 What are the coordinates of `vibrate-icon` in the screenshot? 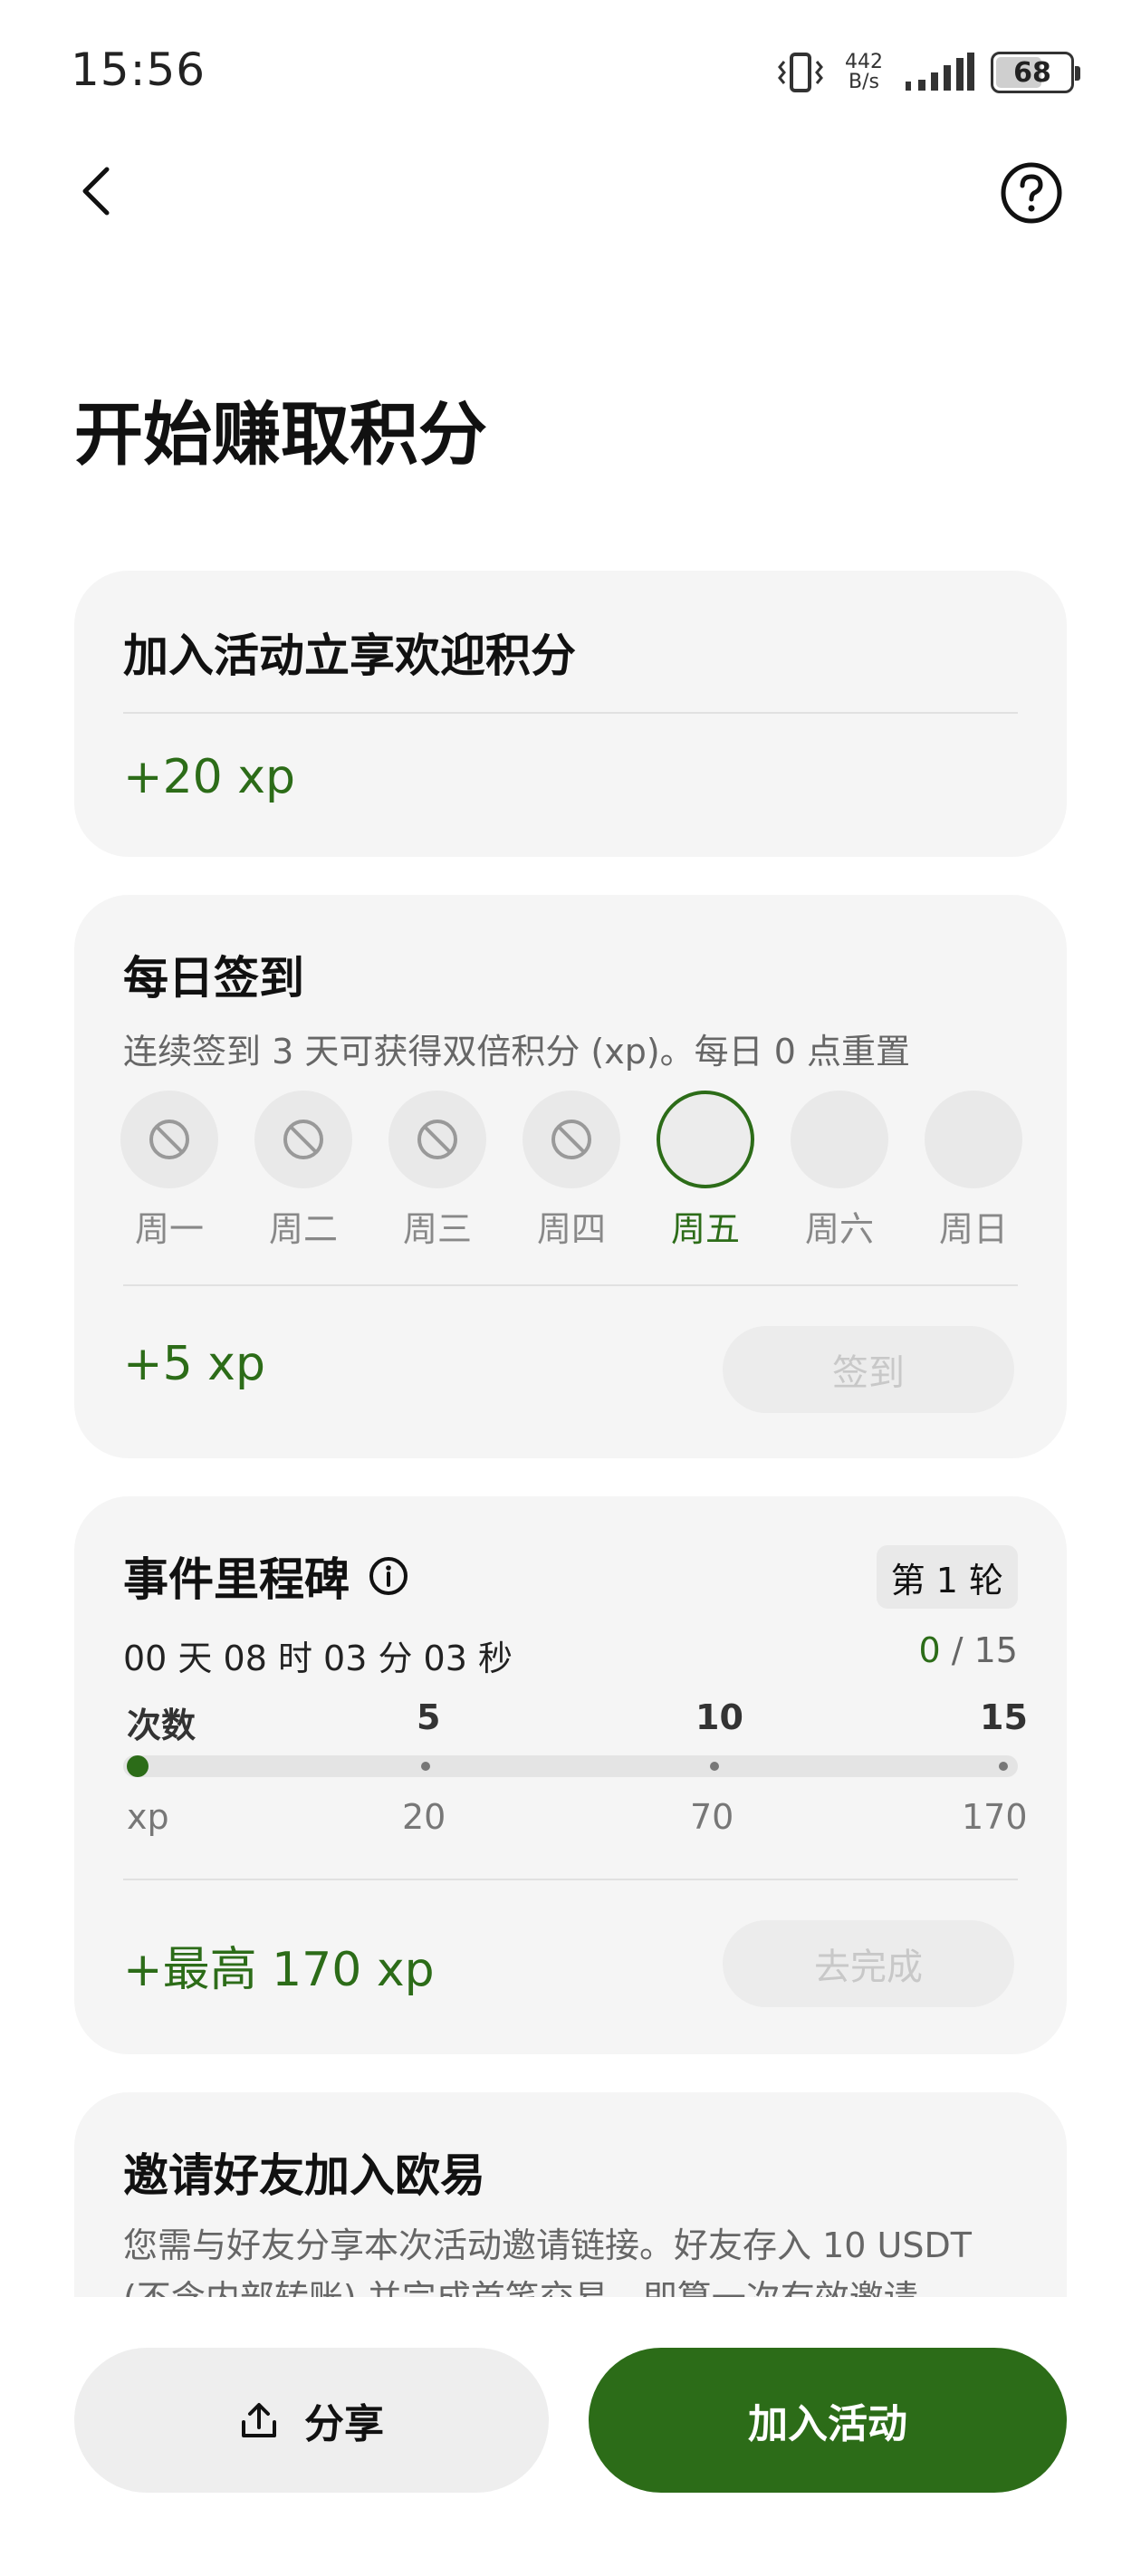 It's located at (801, 72).